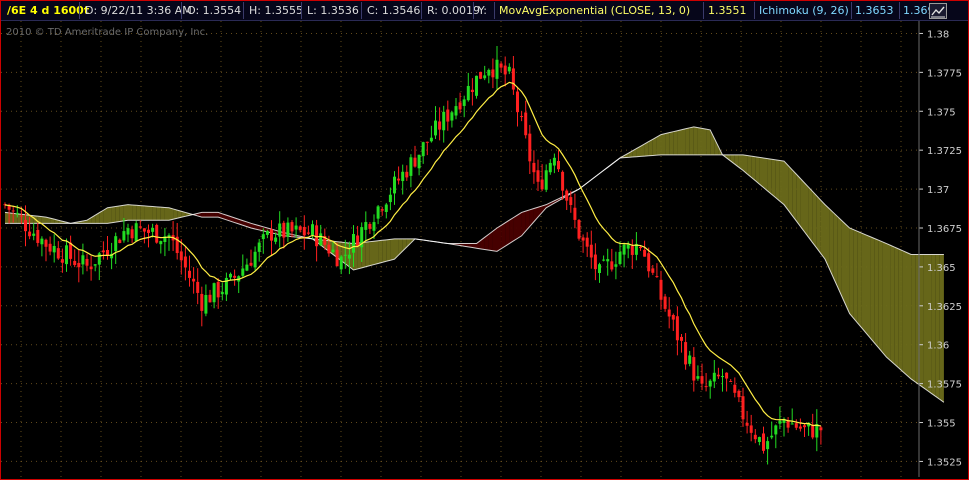 This screenshot has height=480, width=969. Describe the element at coordinates (938, 11) in the screenshot. I see `chart-settings-icon` at that location.